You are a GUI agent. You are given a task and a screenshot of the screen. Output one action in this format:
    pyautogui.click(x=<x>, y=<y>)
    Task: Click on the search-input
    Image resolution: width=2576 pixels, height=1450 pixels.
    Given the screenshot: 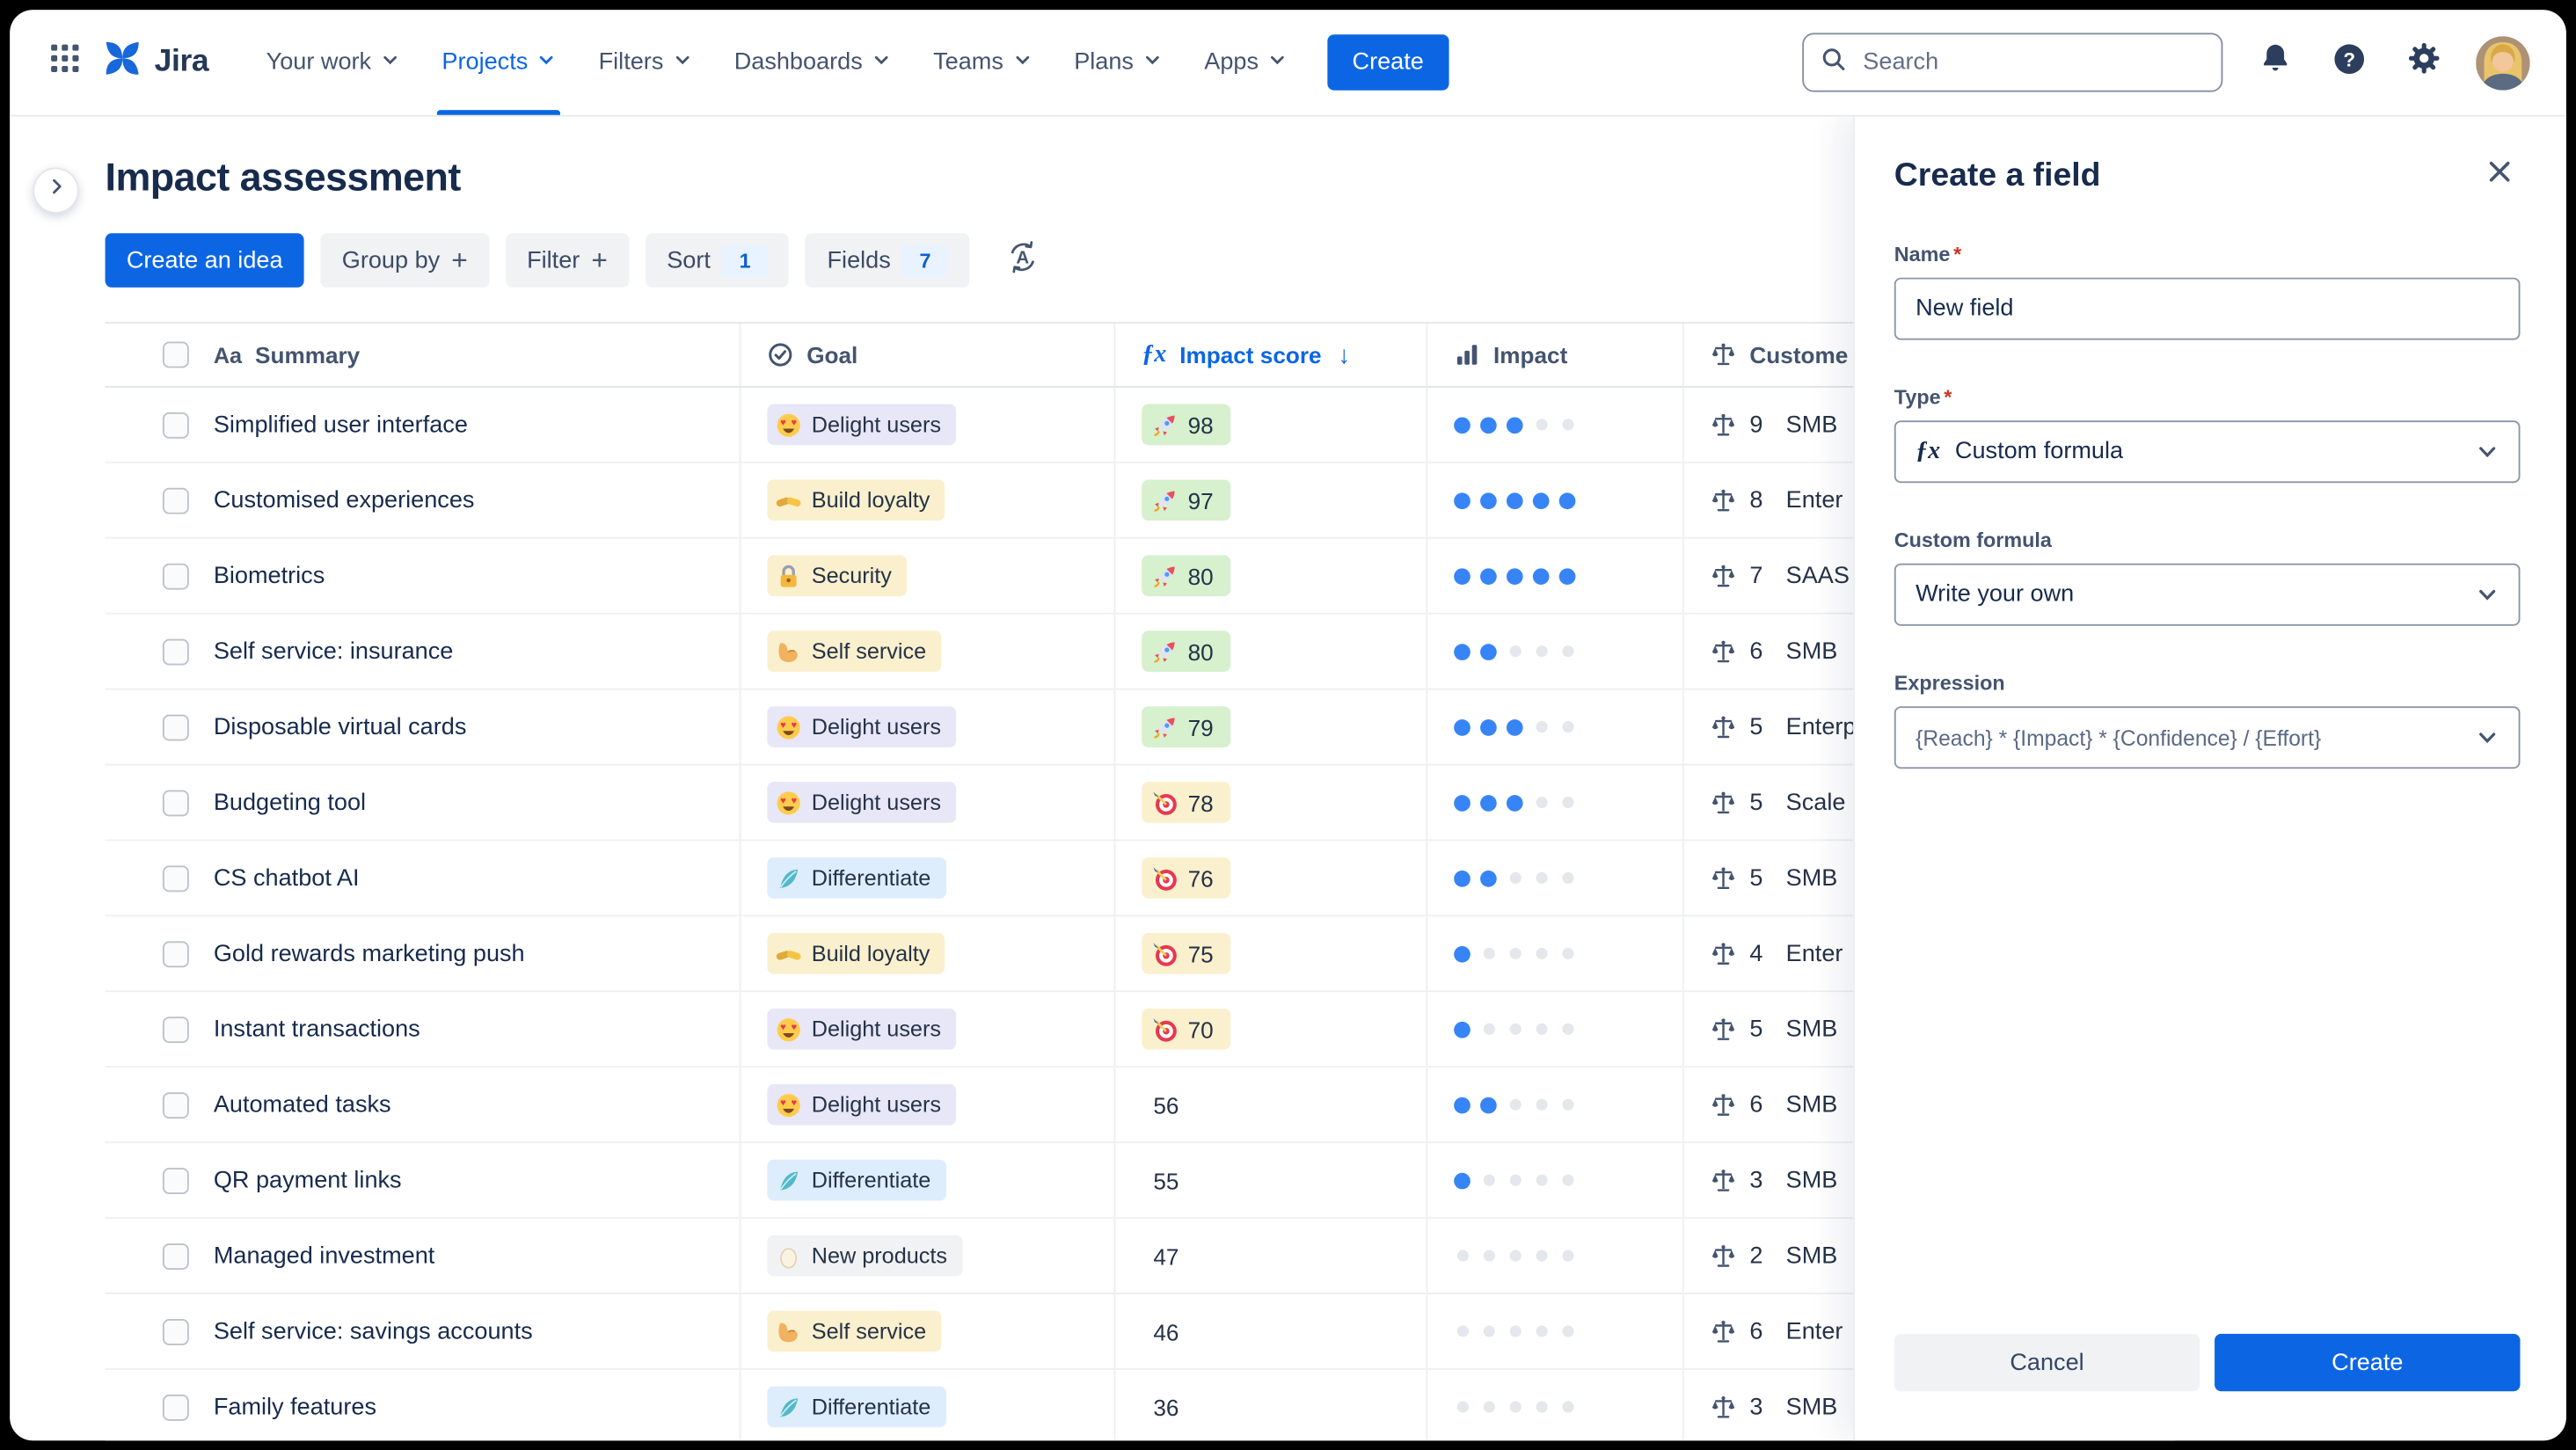 What is the action you would take?
    pyautogui.click(x=2032, y=62)
    